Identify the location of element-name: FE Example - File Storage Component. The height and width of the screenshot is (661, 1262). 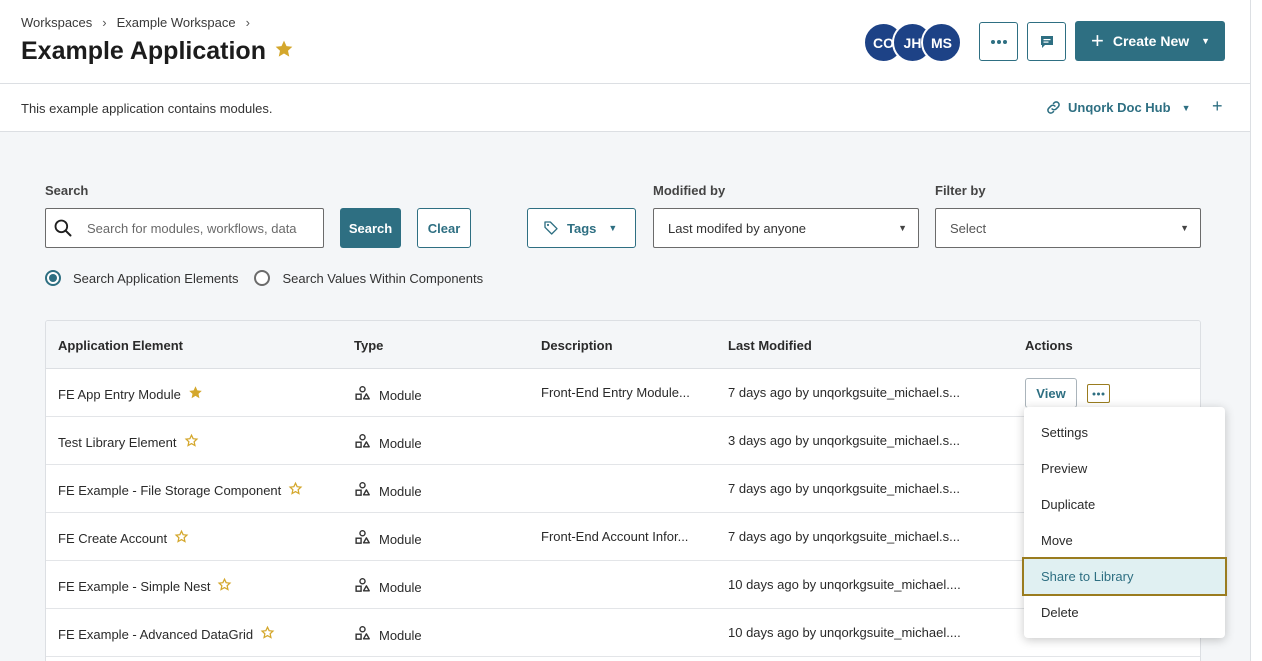
(169, 490).